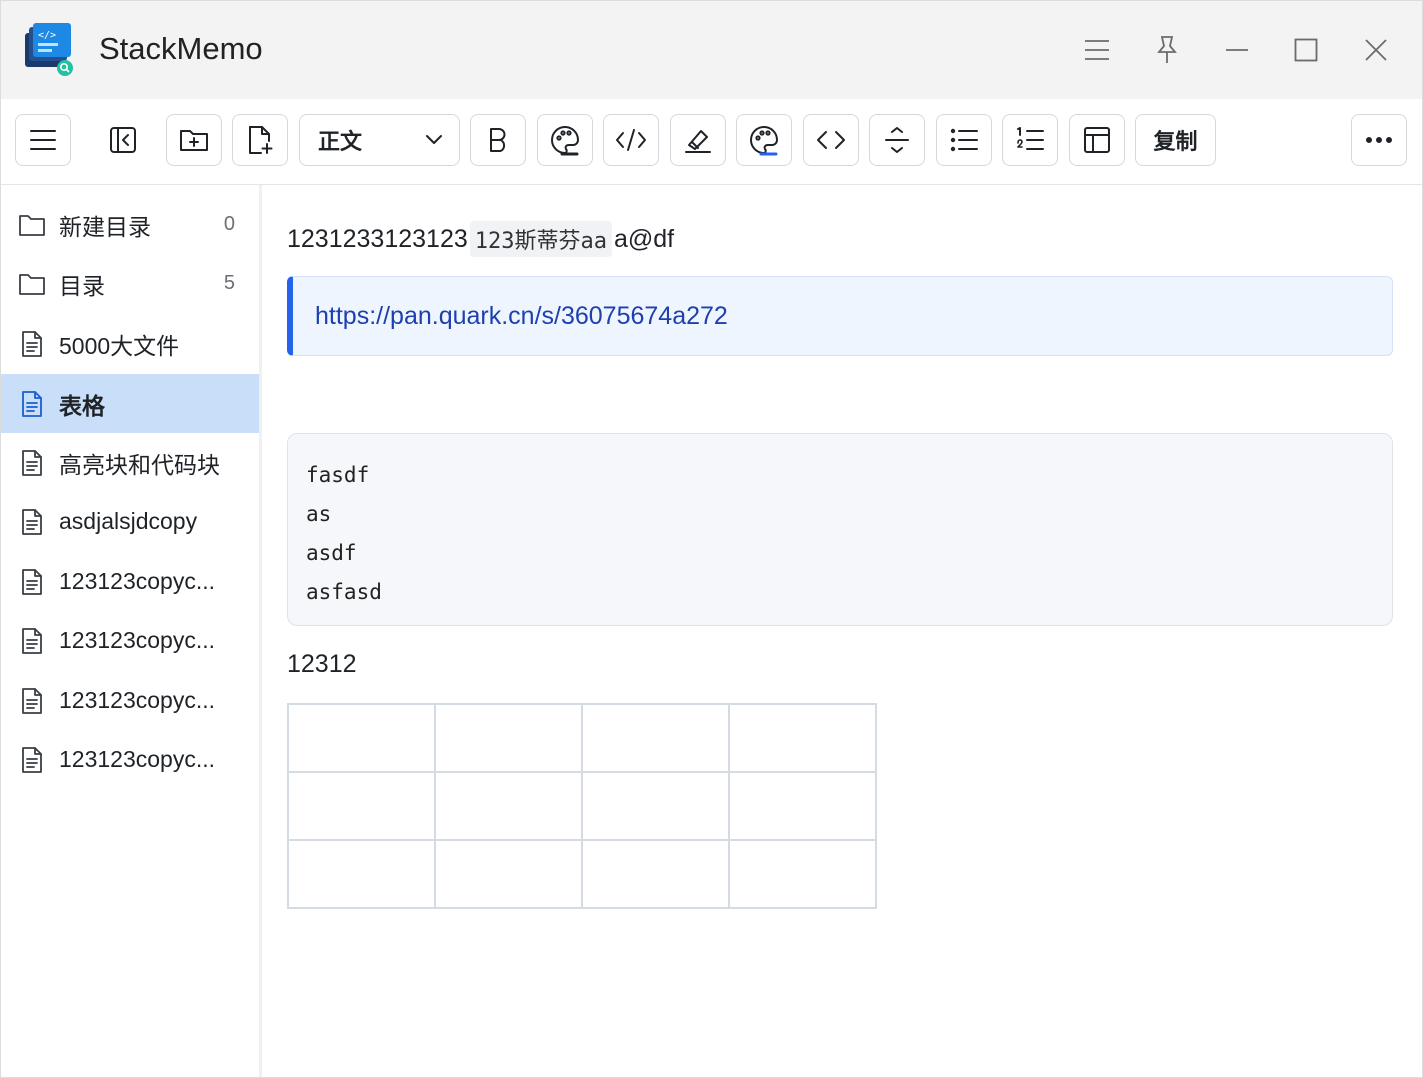  I want to click on copy-button-label: 复制, so click(1175, 141).